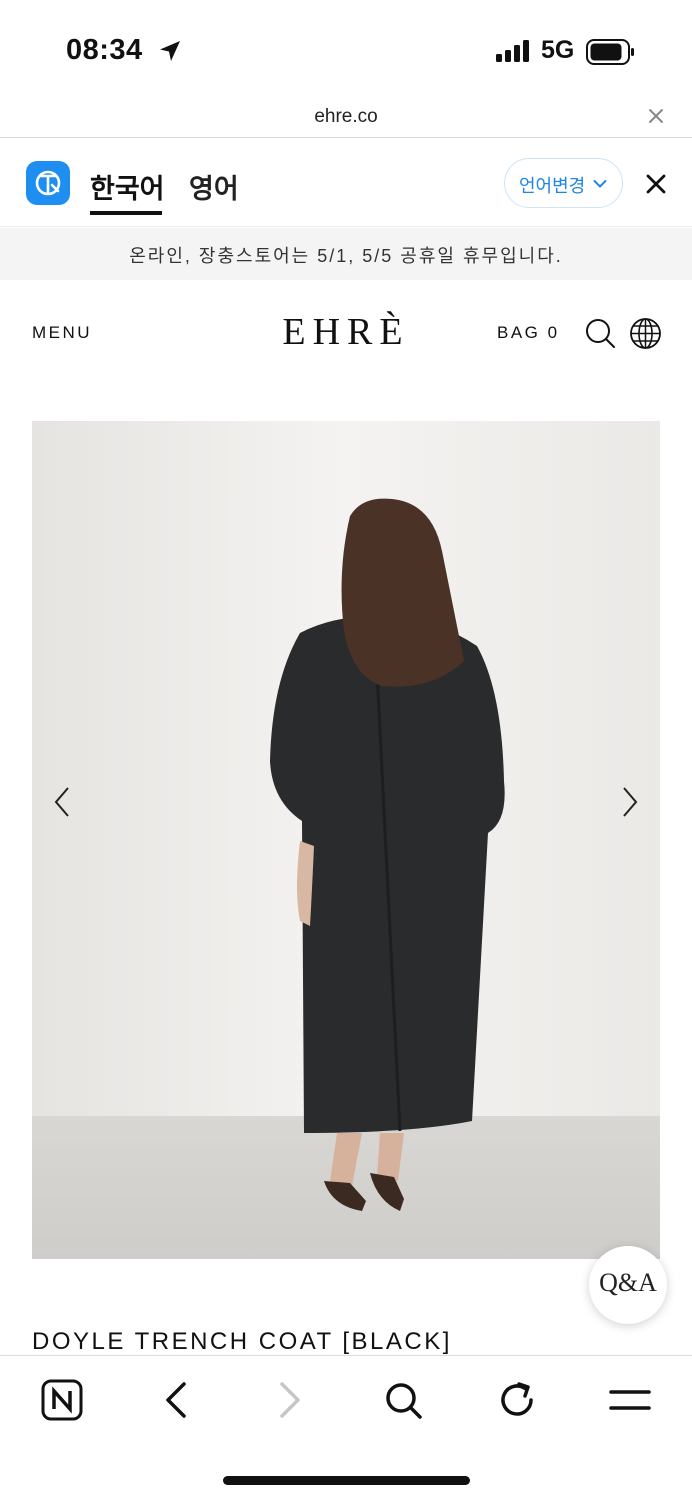 This screenshot has width=692, height=1500. What do you see at coordinates (512, 51) in the screenshot?
I see `signal-icon` at bounding box center [512, 51].